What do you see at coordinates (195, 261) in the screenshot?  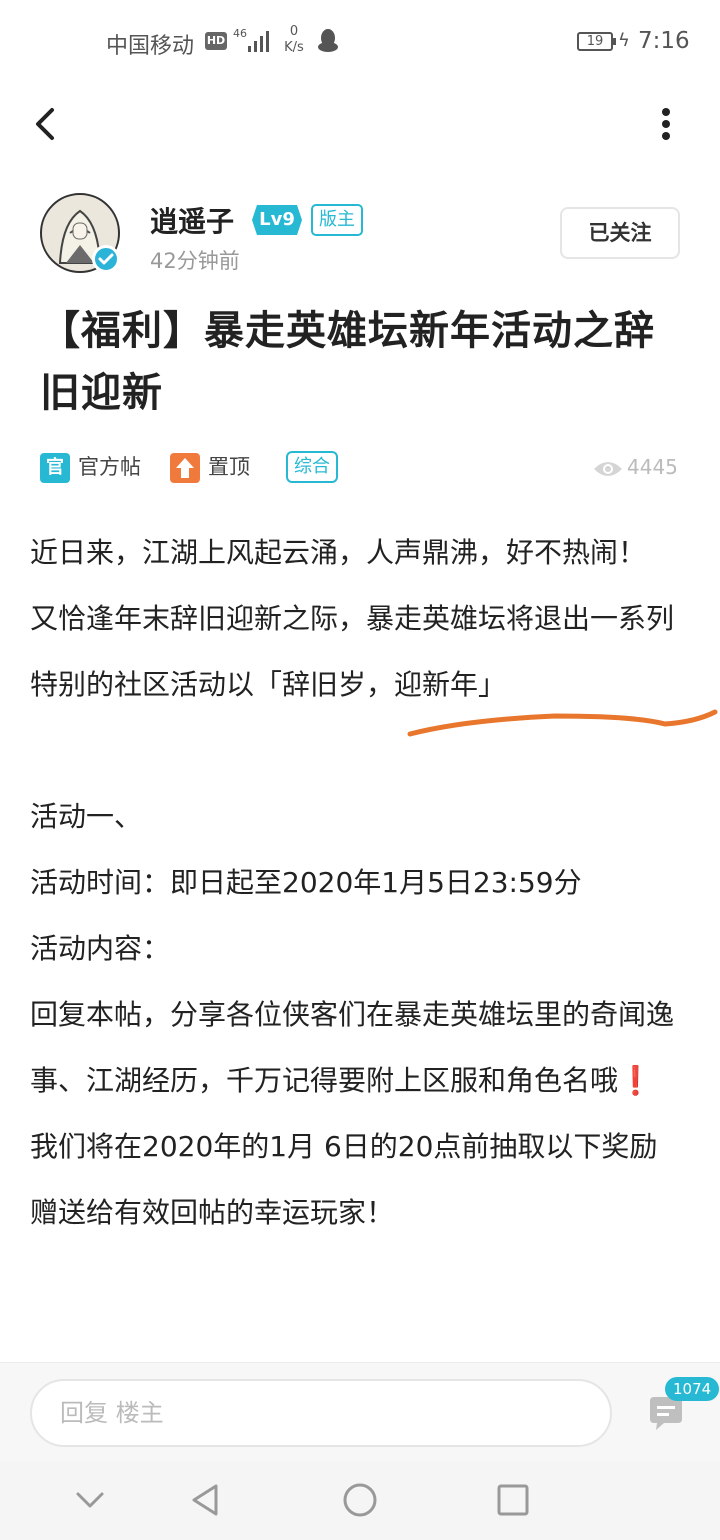 I see `post-time: 42分钟前` at bounding box center [195, 261].